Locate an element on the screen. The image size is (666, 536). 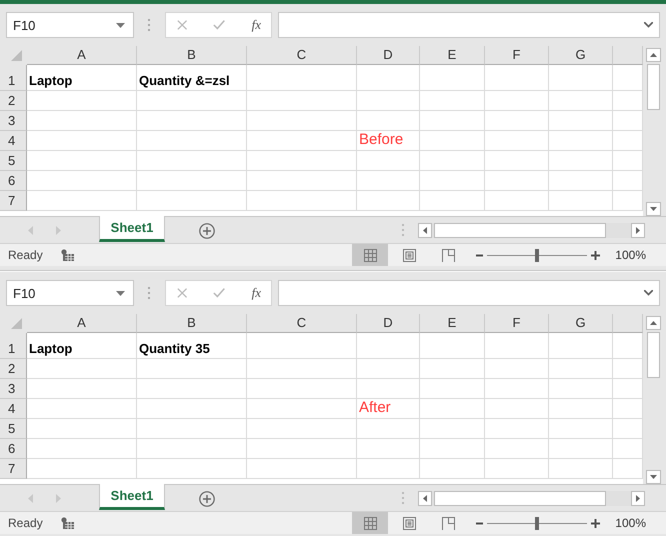
column-header: B is located at coordinates (192, 323).